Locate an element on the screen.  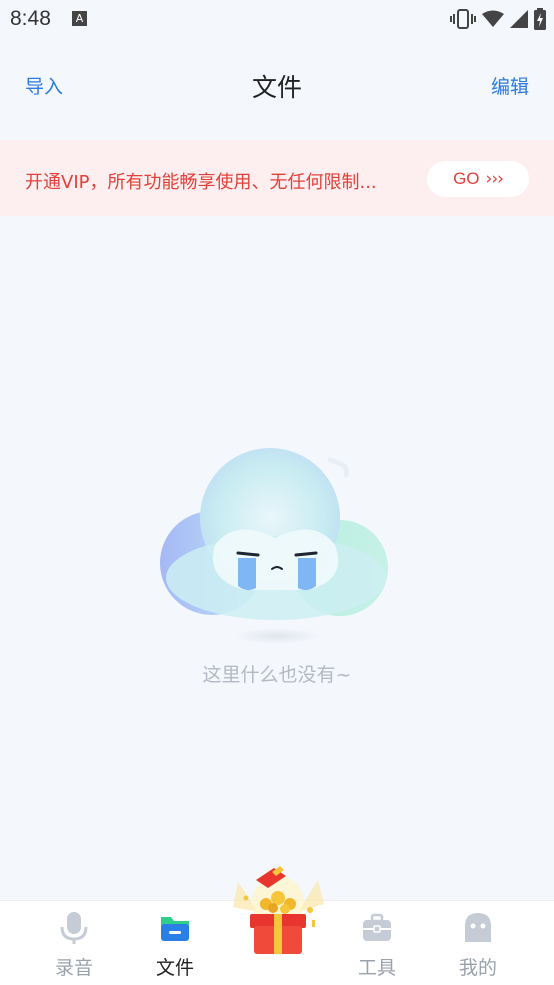
tab-tools-label: 工具 is located at coordinates (376, 968).